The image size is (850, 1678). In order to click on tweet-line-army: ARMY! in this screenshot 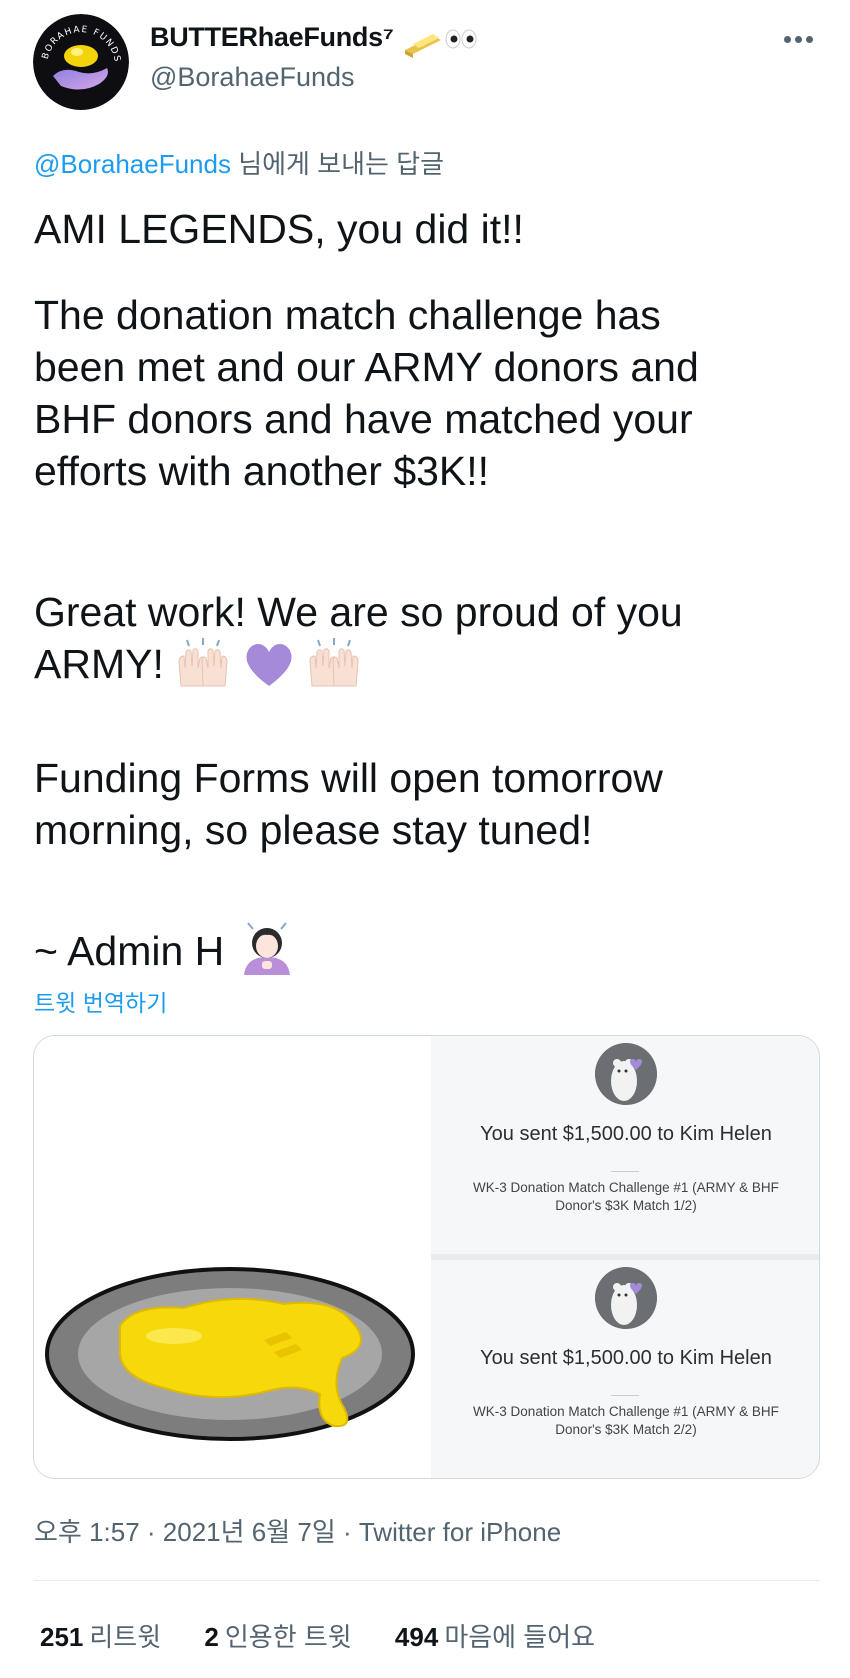, I will do `click(198, 669)`.